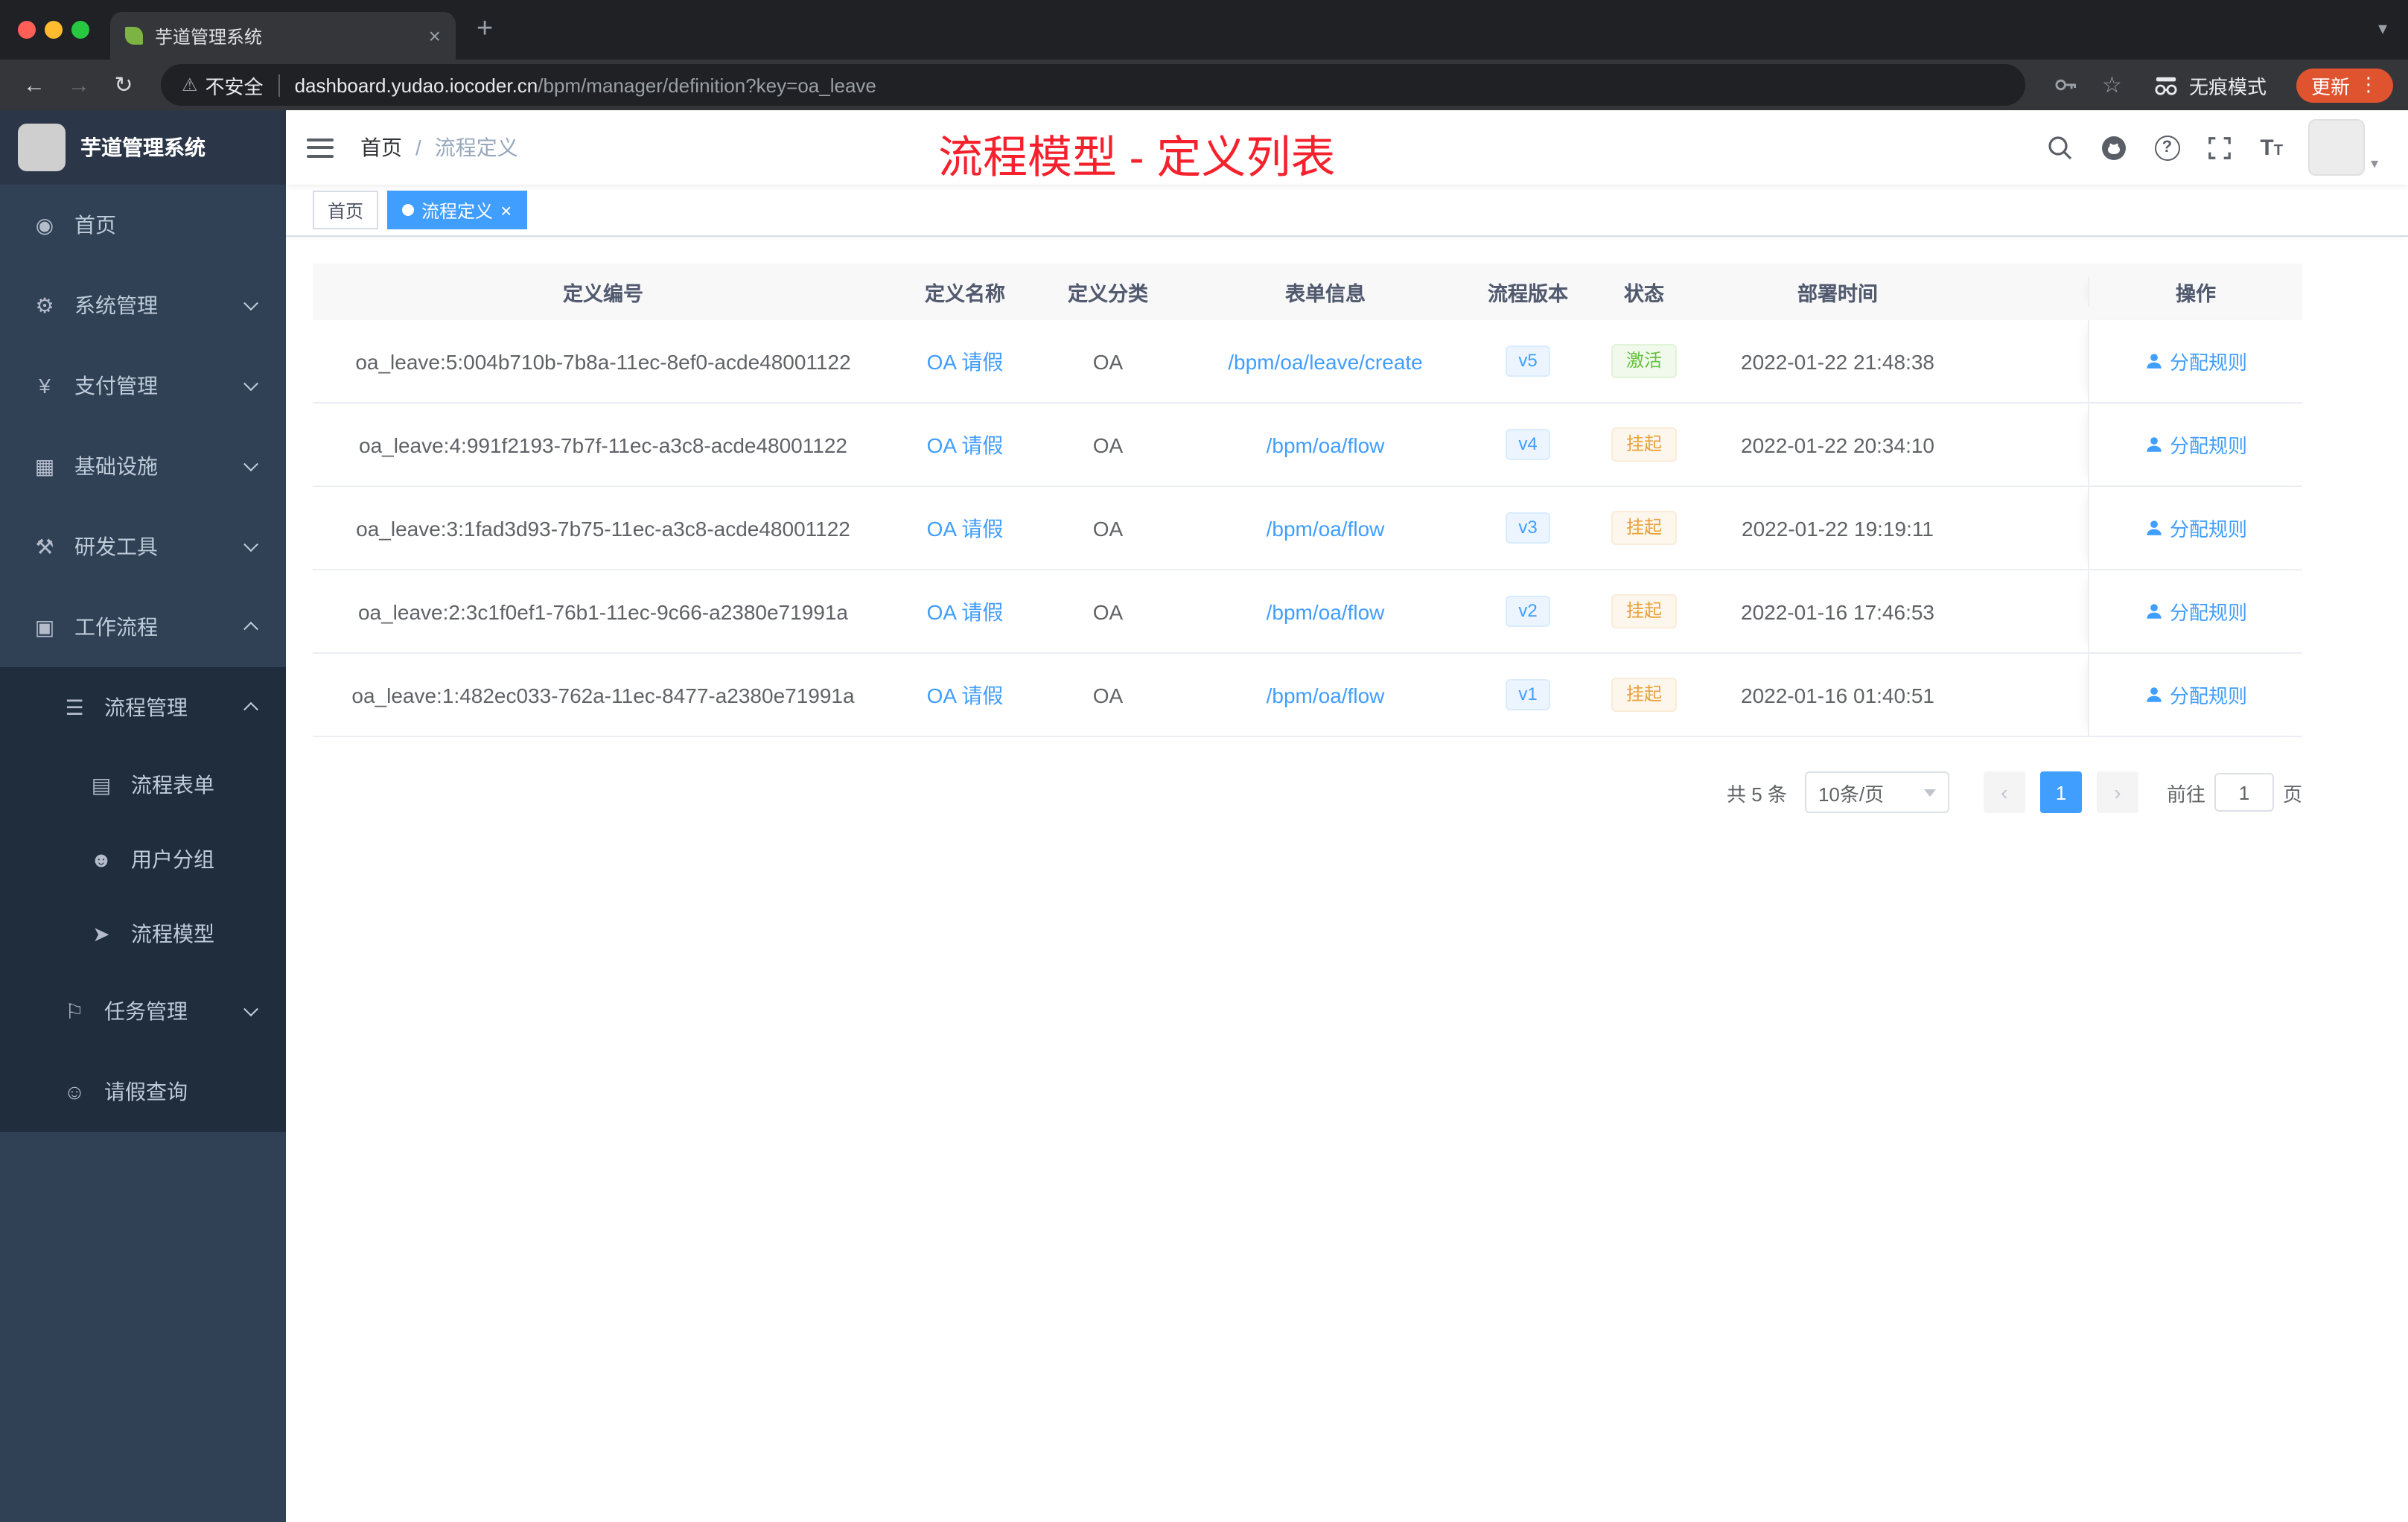 This screenshot has height=1522, width=2408. I want to click on sidebar-item-user-group: ☻ 用户分组, so click(143, 859).